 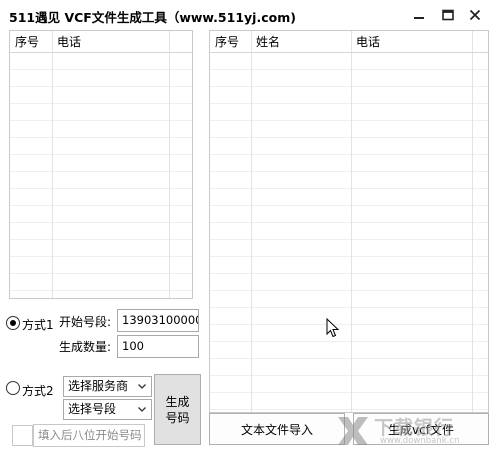 I want to click on count-input: 100, so click(x=158, y=346).